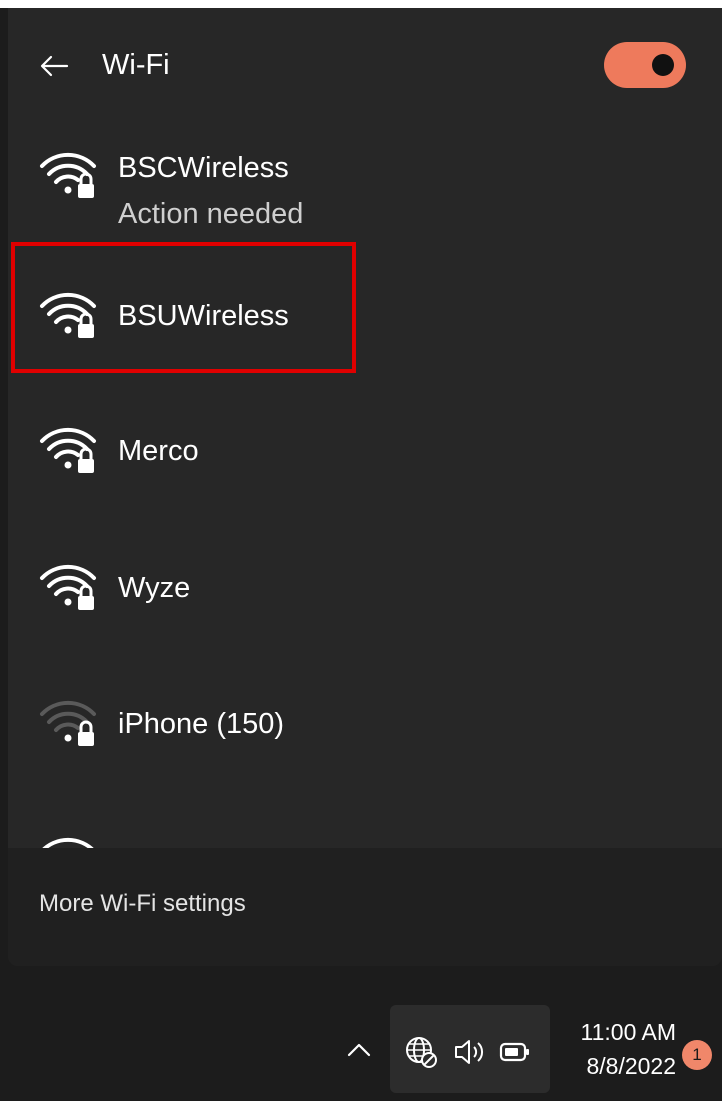 The width and height of the screenshot is (722, 1101). I want to click on arrow-left-icon, so click(54, 66).